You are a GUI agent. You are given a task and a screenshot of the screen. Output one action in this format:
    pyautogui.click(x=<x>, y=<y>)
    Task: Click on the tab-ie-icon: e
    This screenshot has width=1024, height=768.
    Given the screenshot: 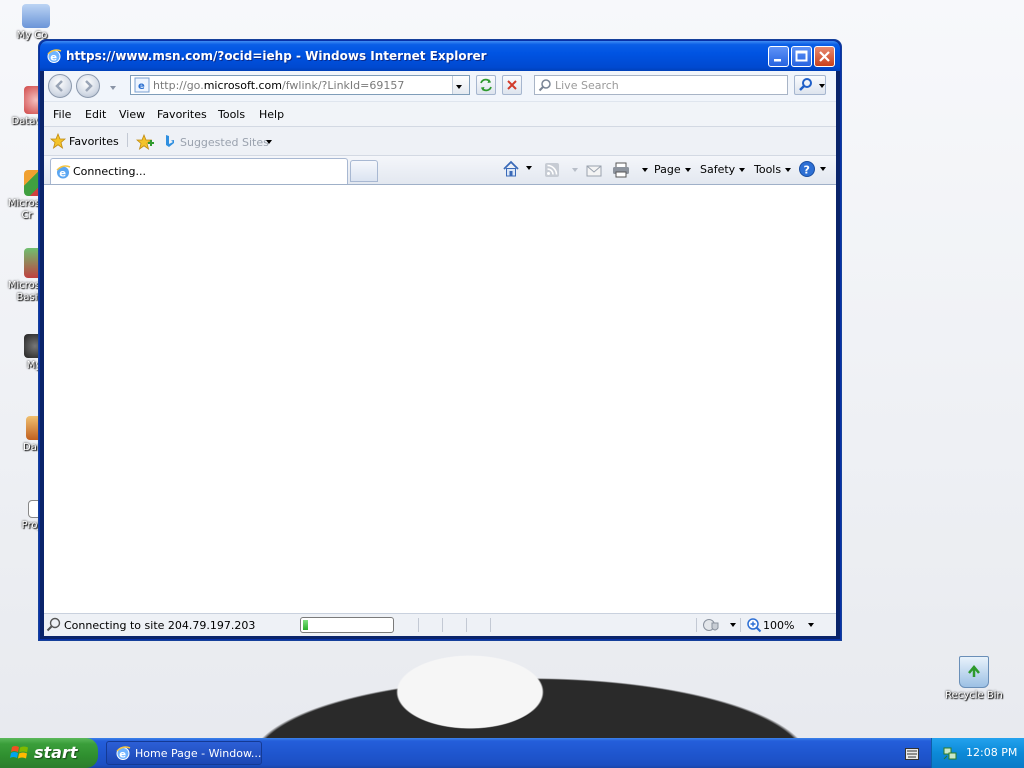 What is the action you would take?
    pyautogui.click(x=63, y=172)
    